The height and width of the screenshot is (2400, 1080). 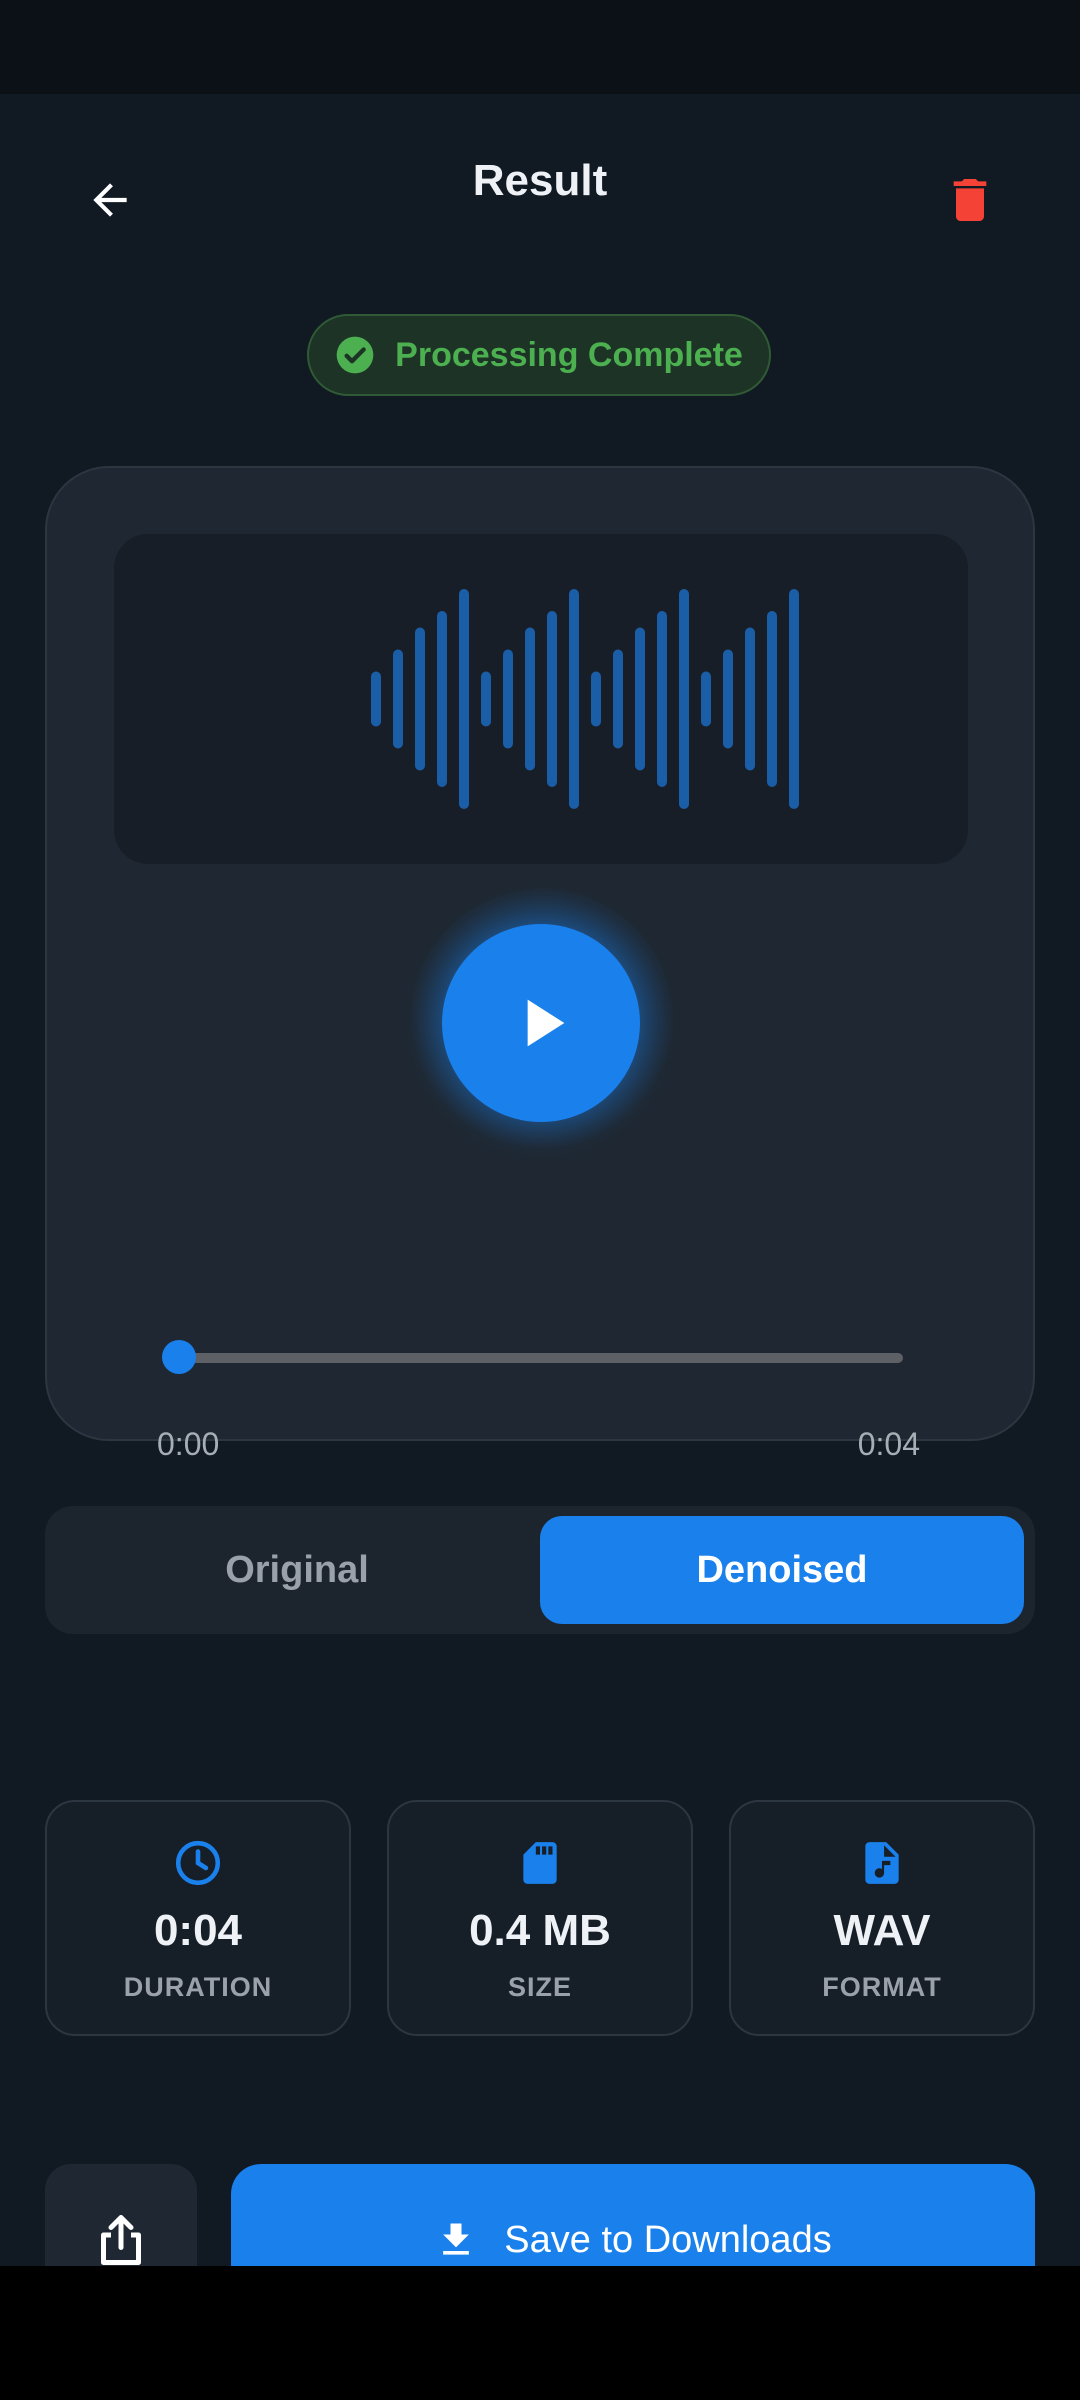 I want to click on save-button-label: Save to Downloads, so click(x=668, y=2239).